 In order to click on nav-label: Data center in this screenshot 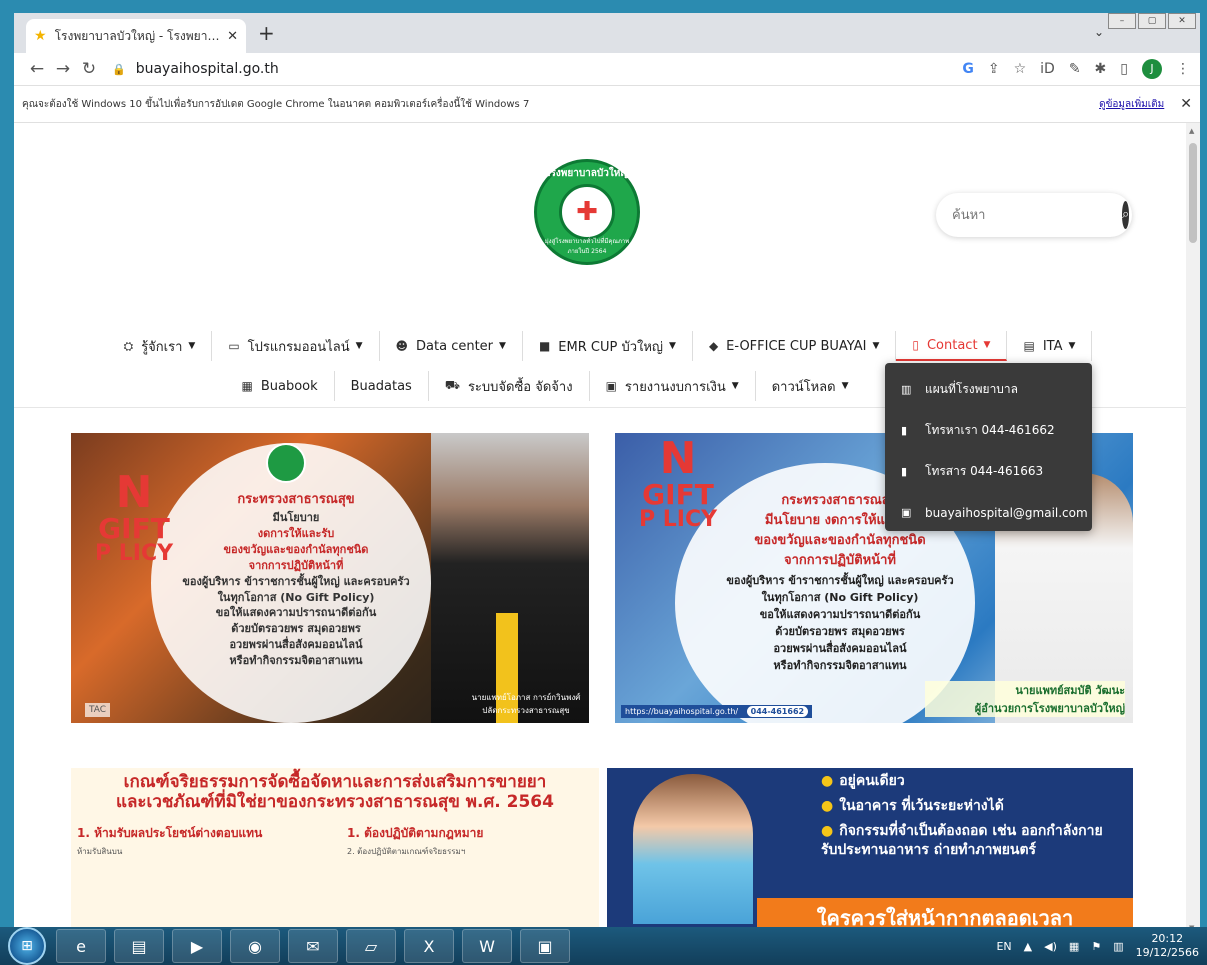, I will do `click(455, 346)`.